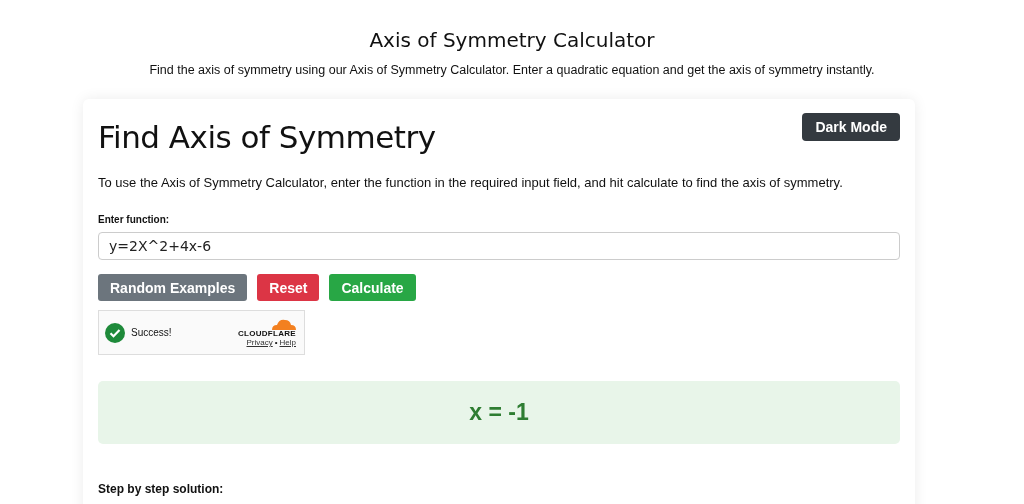 The image size is (1024, 504). Describe the element at coordinates (283, 324) in the screenshot. I see `cloud-icon` at that location.